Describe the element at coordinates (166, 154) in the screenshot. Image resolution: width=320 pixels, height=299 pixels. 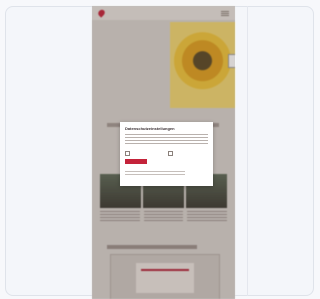
I see `cookie-consent-dialog: Datenschutzeinstellungen` at that location.